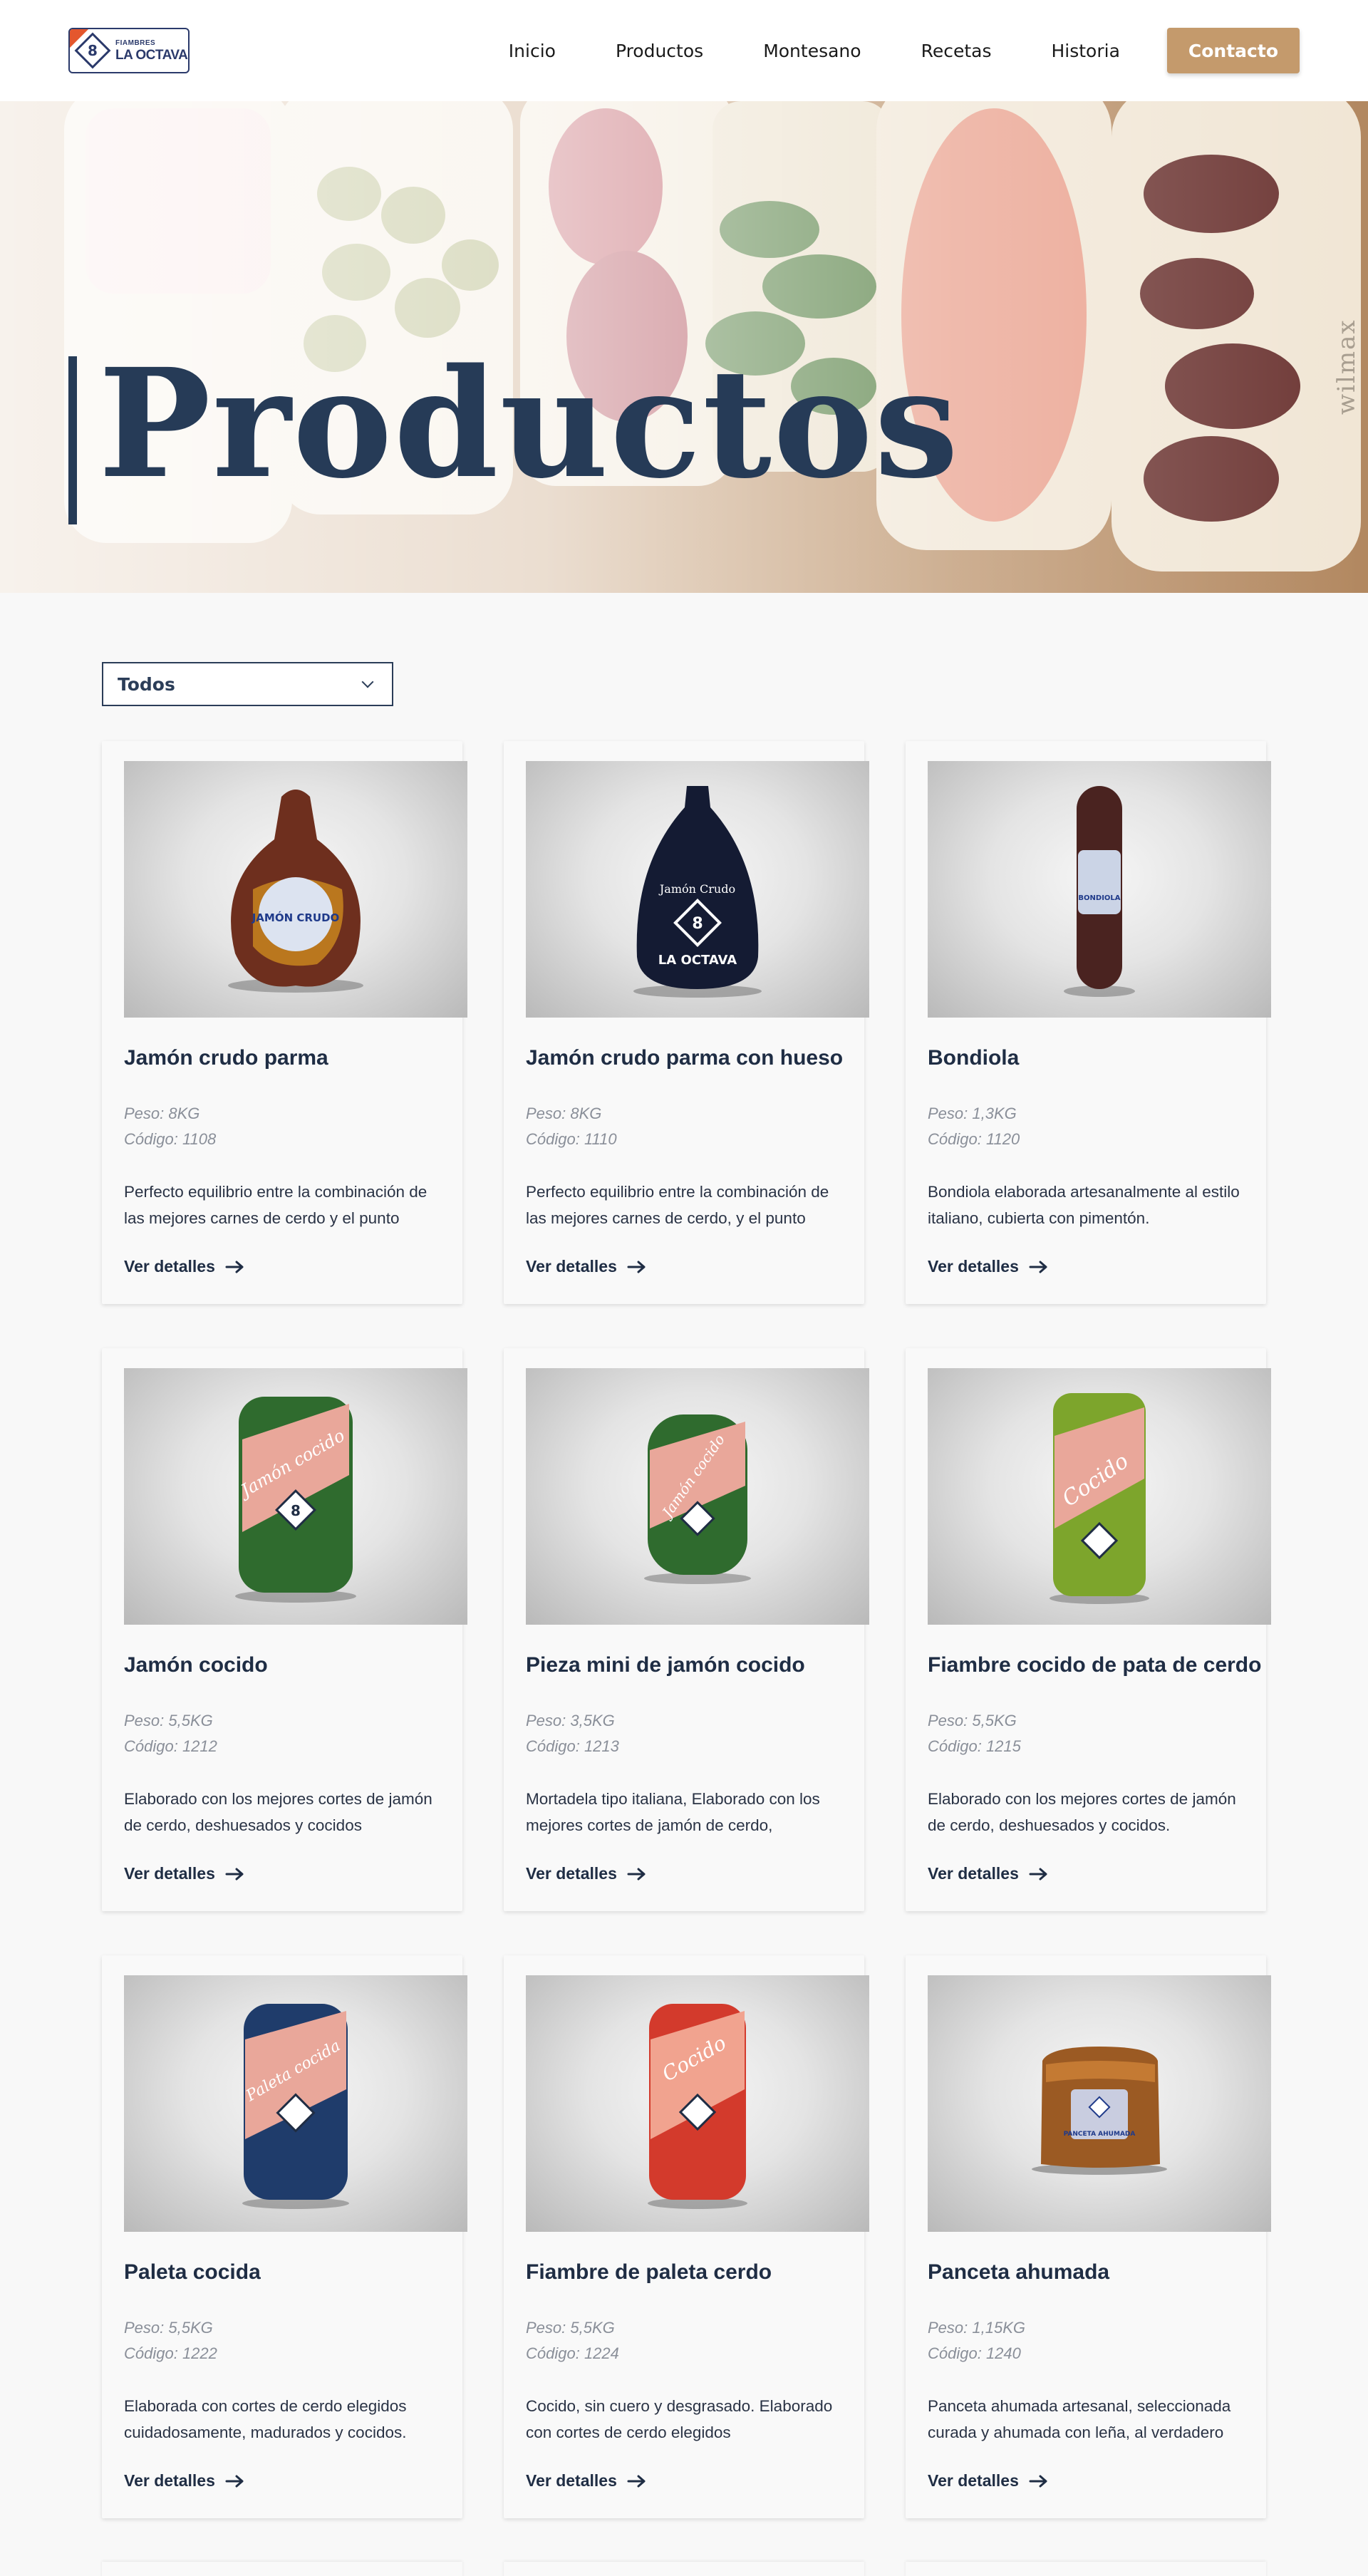  Describe the element at coordinates (1095, 1665) in the screenshot. I see `product-name: Fiambre cocido de pata de cerdo` at that location.